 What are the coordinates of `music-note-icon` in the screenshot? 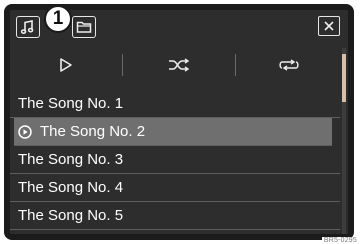 It's located at (27, 27).